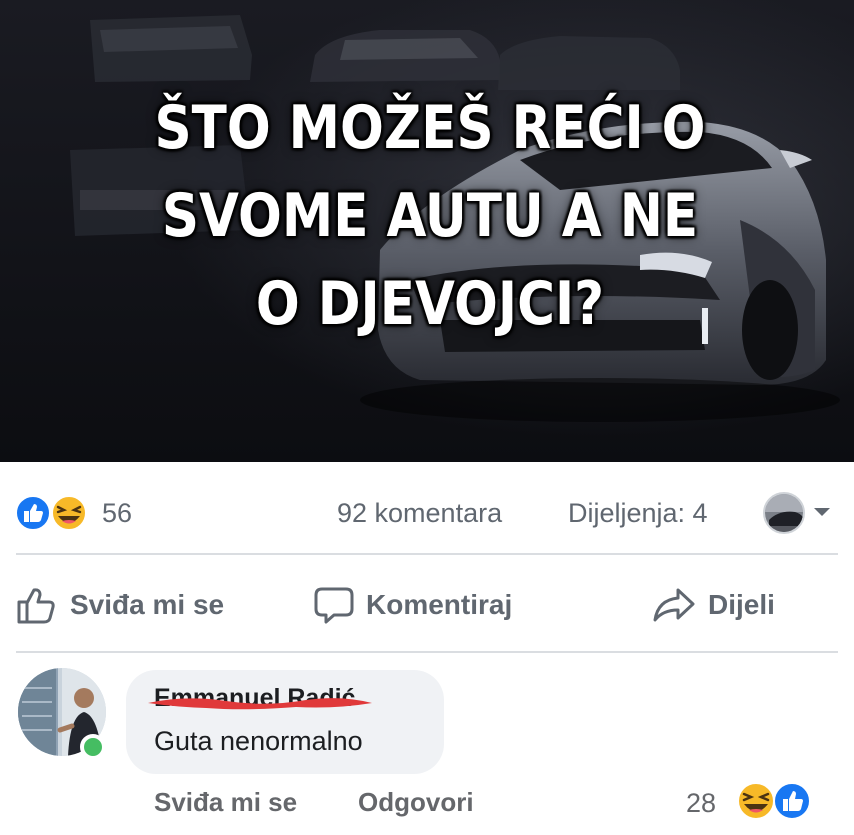  Describe the element at coordinates (225, 805) in the screenshot. I see `comment-like-link: Sviđa mi se` at that location.